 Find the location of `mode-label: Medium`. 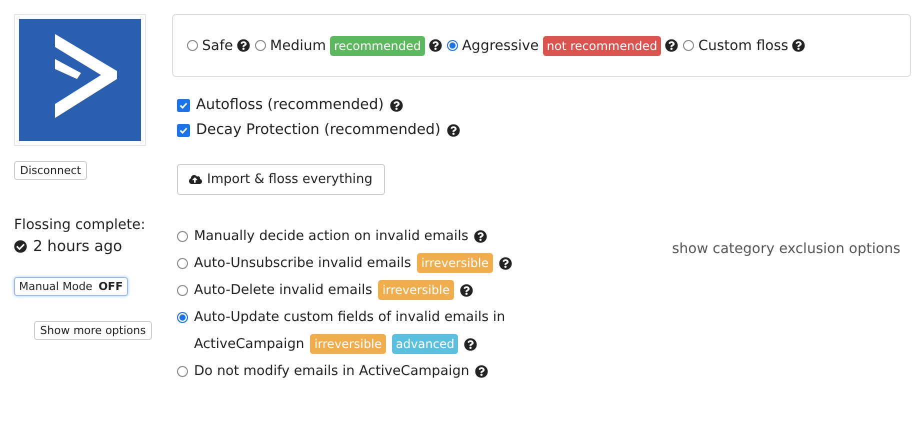

mode-label: Medium is located at coordinates (298, 46).